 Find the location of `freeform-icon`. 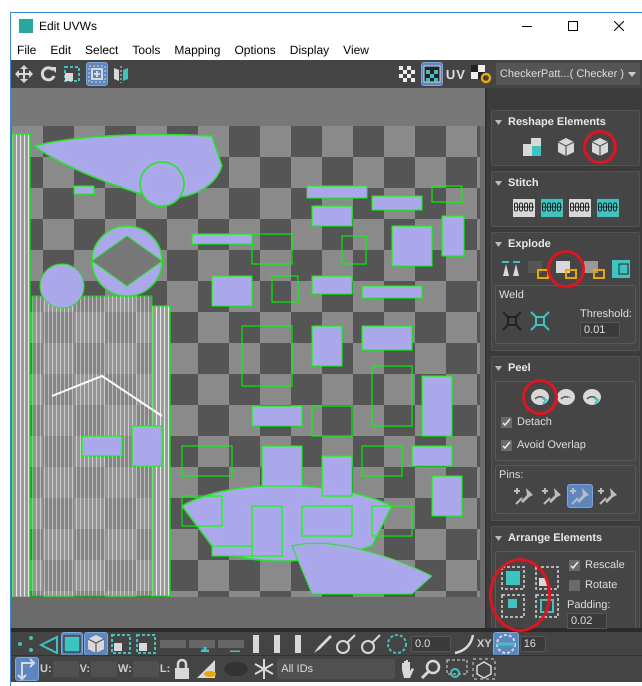

freeform-icon is located at coordinates (97, 74).